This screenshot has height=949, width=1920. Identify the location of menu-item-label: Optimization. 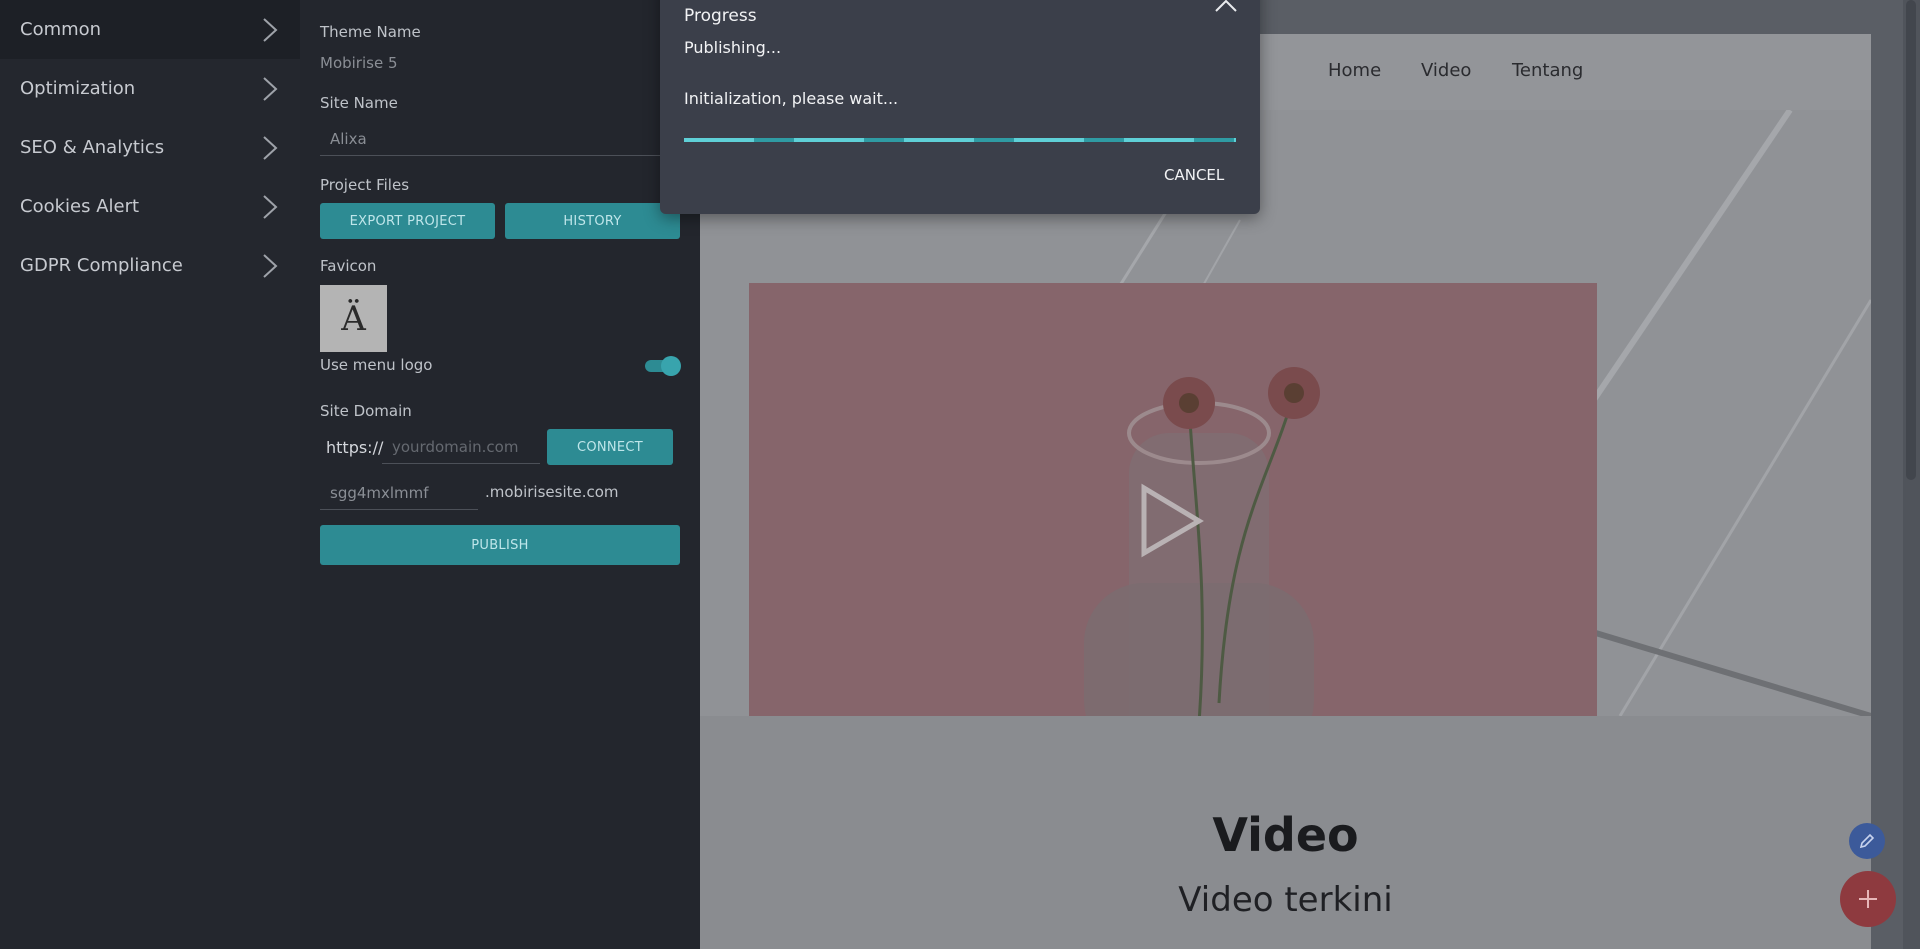
(78, 88).